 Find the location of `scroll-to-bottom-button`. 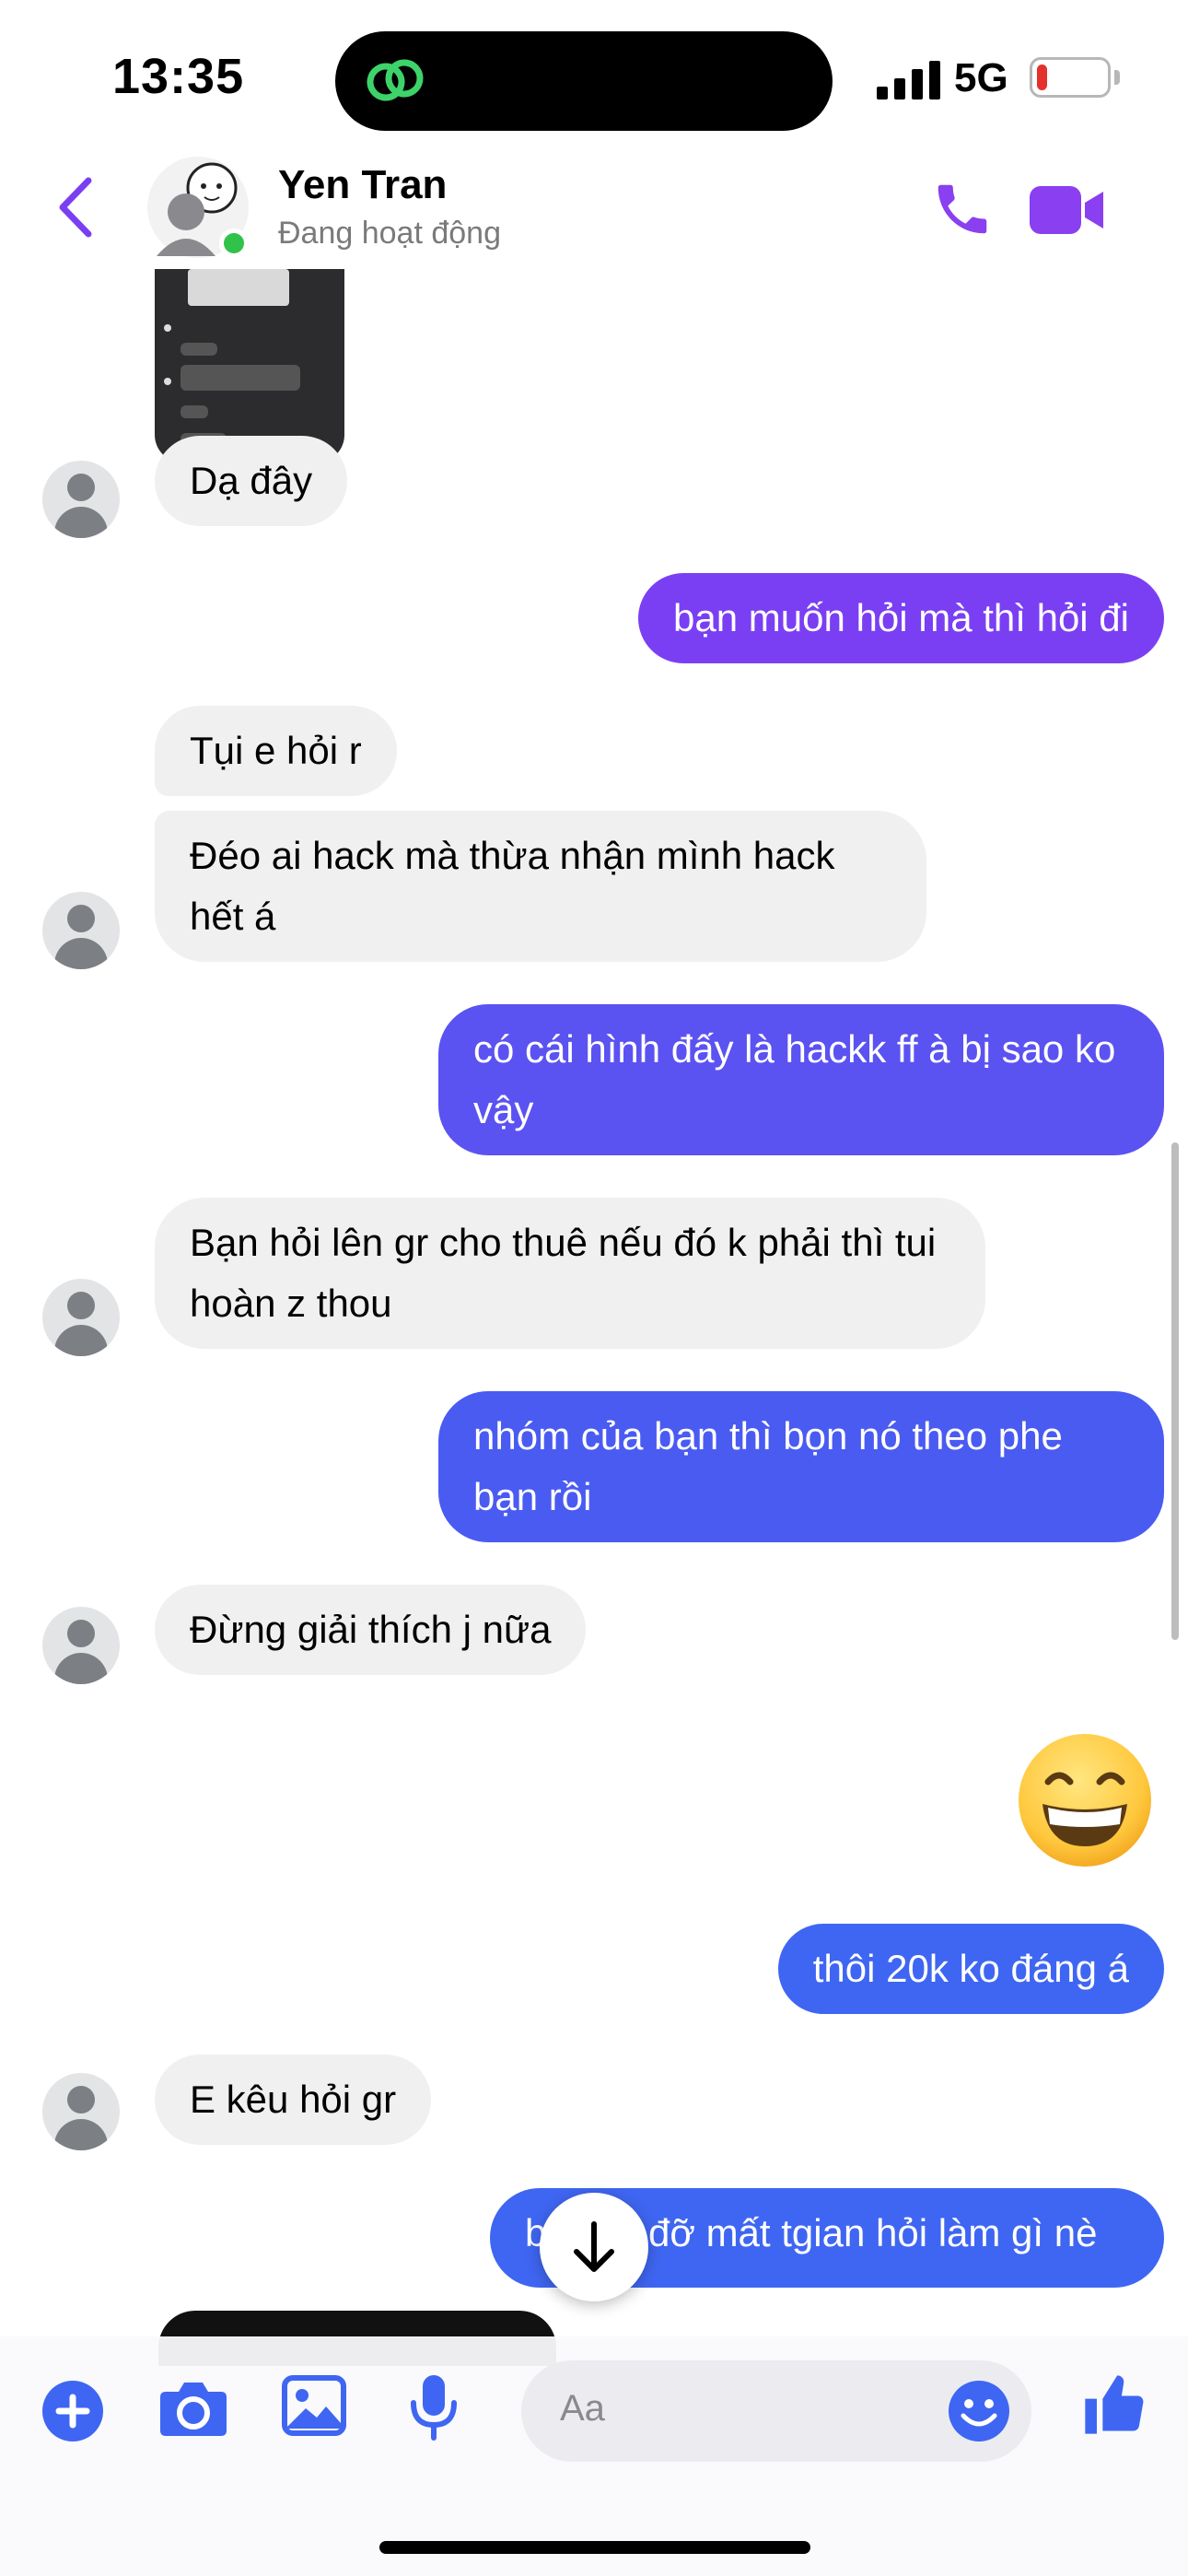

scroll-to-bottom-button is located at coordinates (594, 2247).